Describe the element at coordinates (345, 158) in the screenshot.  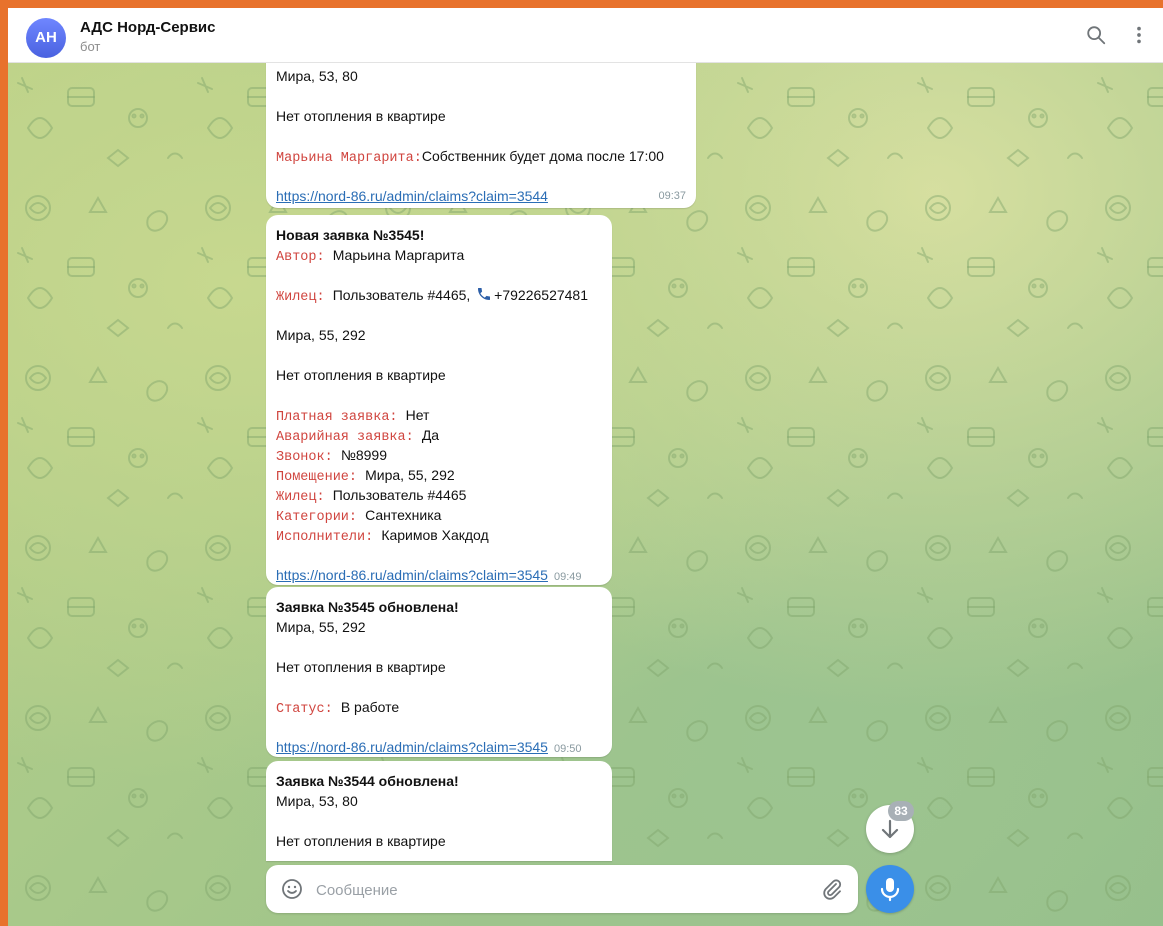
I see `field-key: Марьина Маргарита` at that location.